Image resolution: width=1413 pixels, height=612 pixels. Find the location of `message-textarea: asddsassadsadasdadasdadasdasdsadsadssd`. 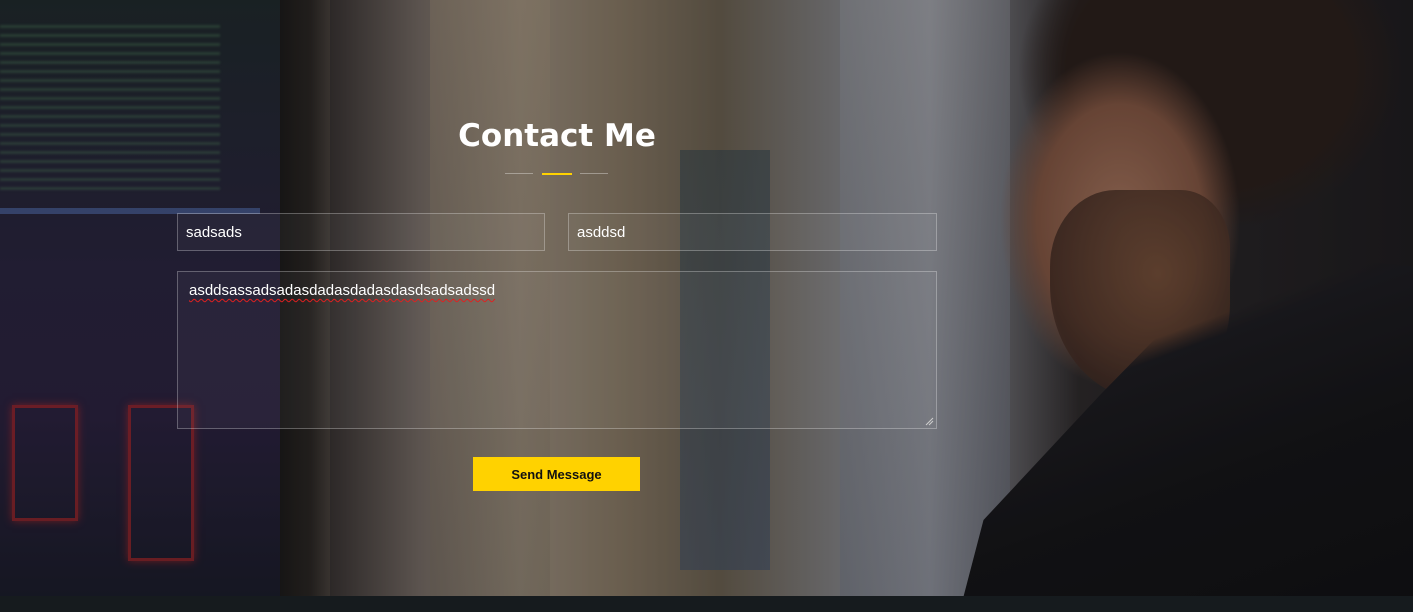

message-textarea: asddsassadsadasdadasdadasdasdsadsadssd is located at coordinates (557, 350).